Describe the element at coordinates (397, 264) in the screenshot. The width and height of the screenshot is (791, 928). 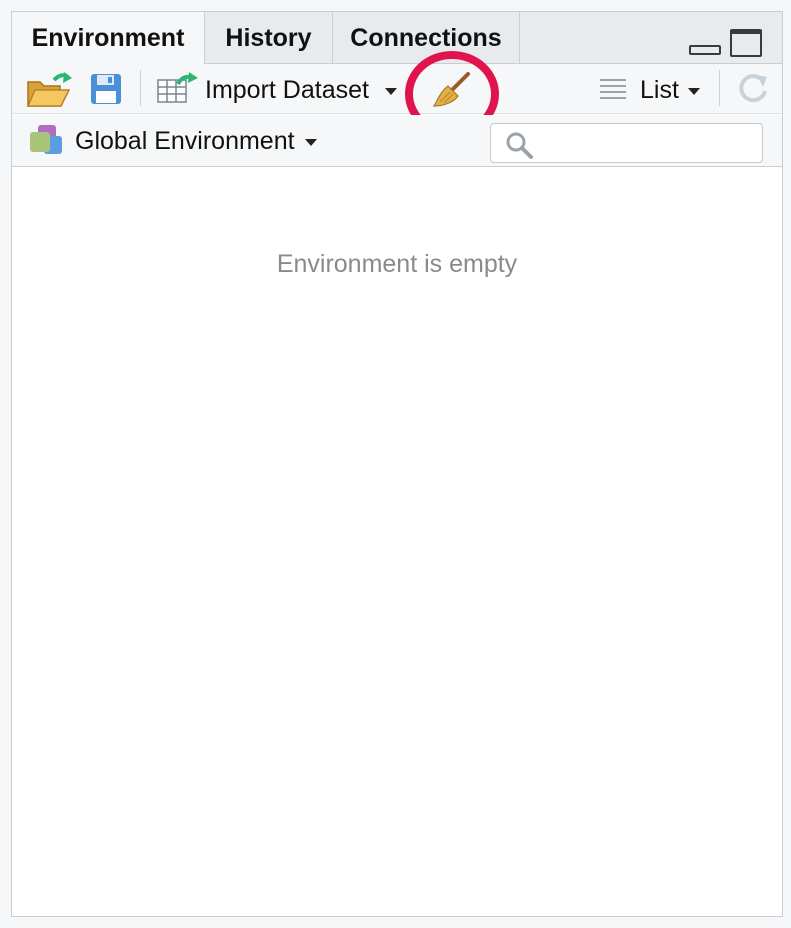
I see `empty-environment-message: Environment is empty` at that location.